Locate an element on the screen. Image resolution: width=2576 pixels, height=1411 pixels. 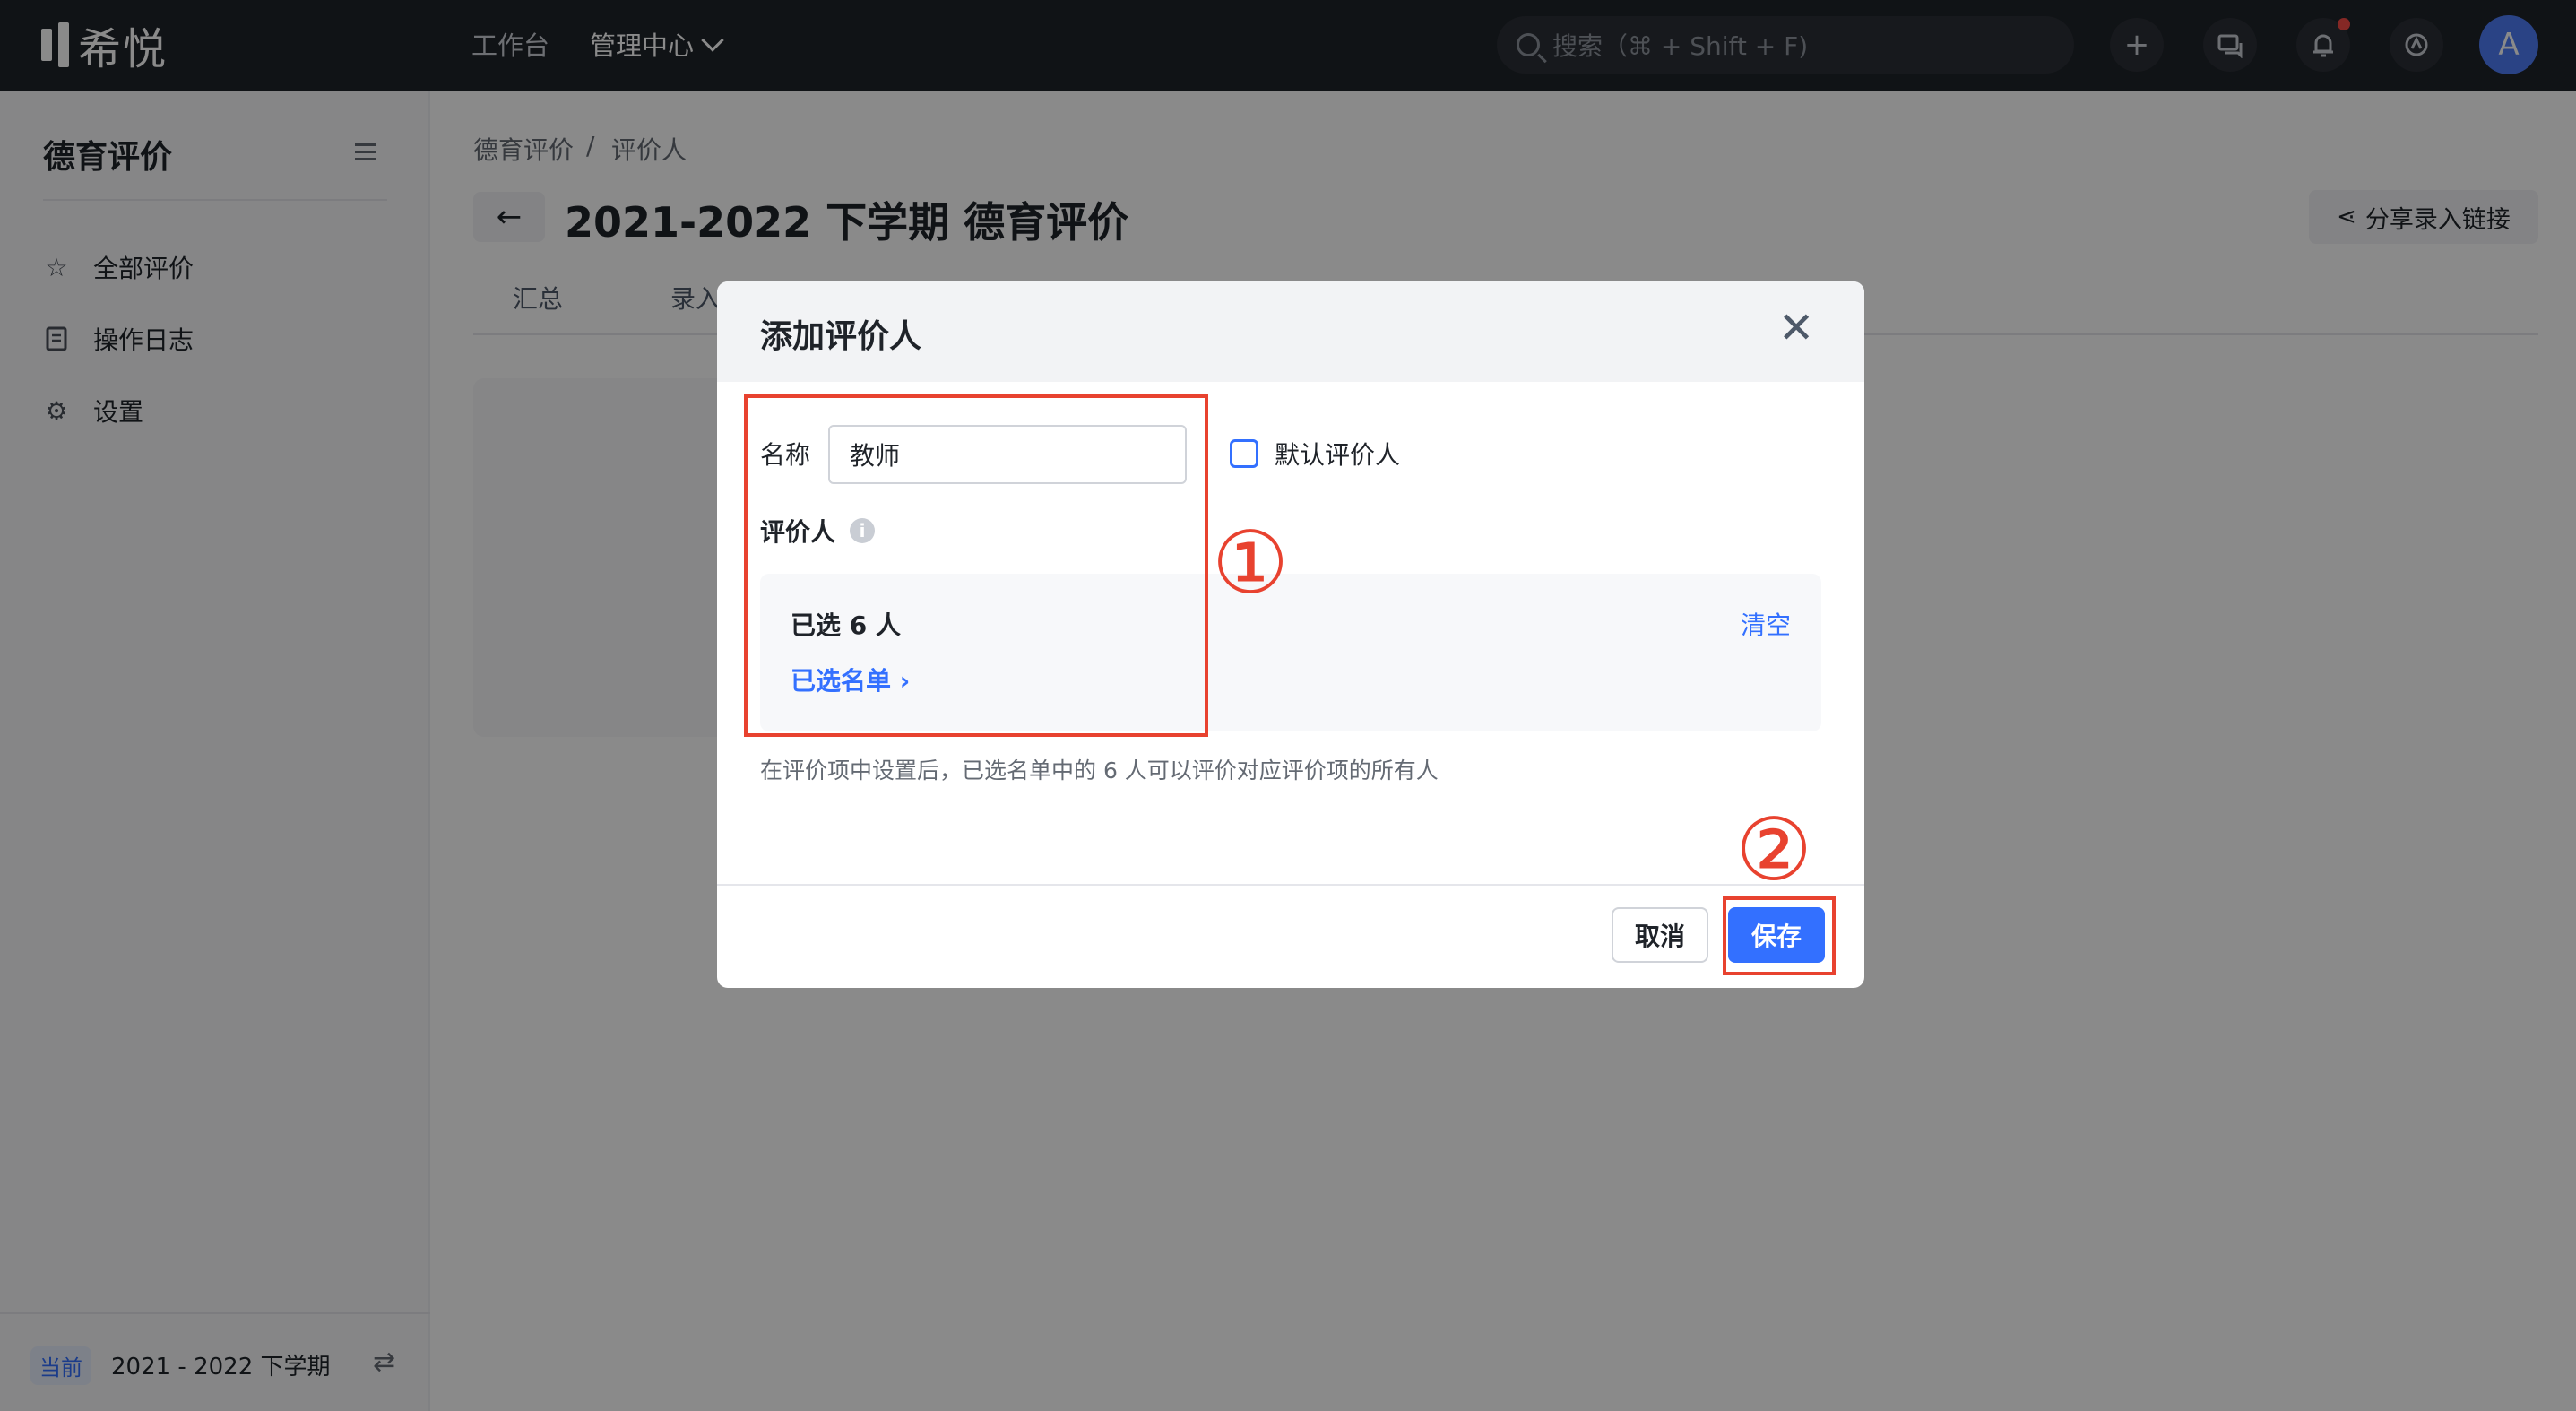
cancel-button: 取消 is located at coordinates (1660, 935).